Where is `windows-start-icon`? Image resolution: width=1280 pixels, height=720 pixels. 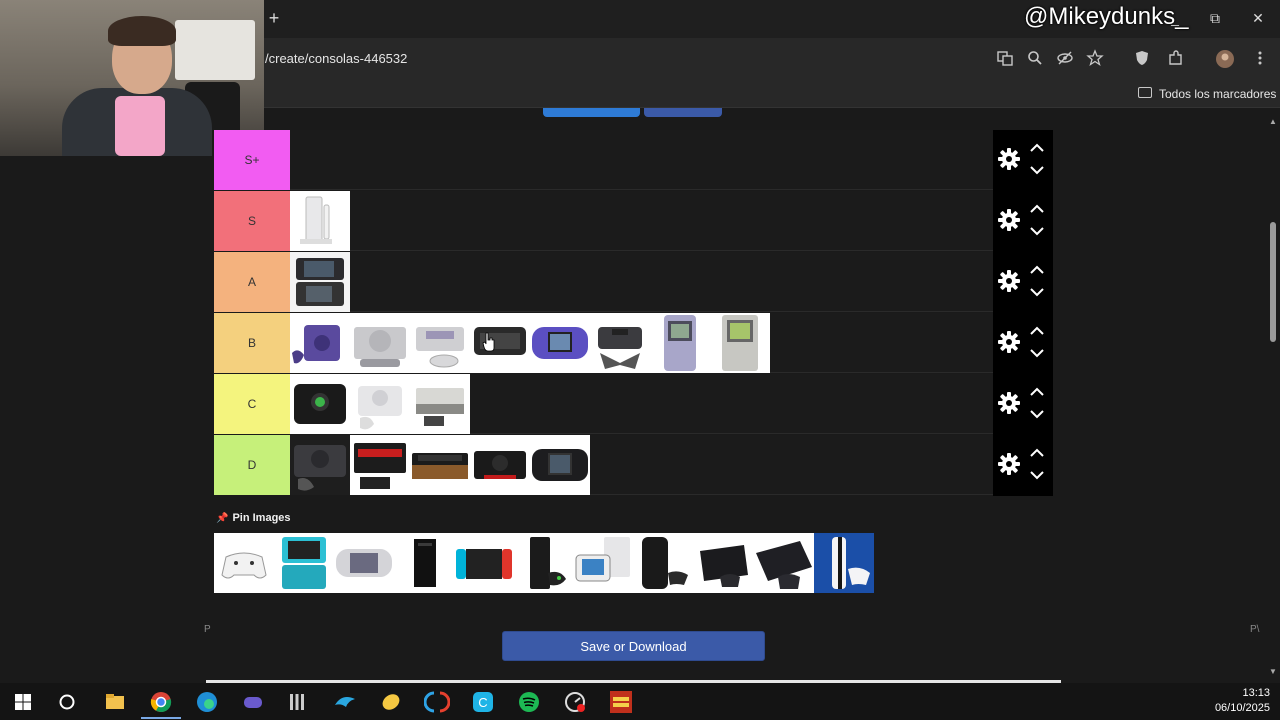 windows-start-icon is located at coordinates (23, 702).